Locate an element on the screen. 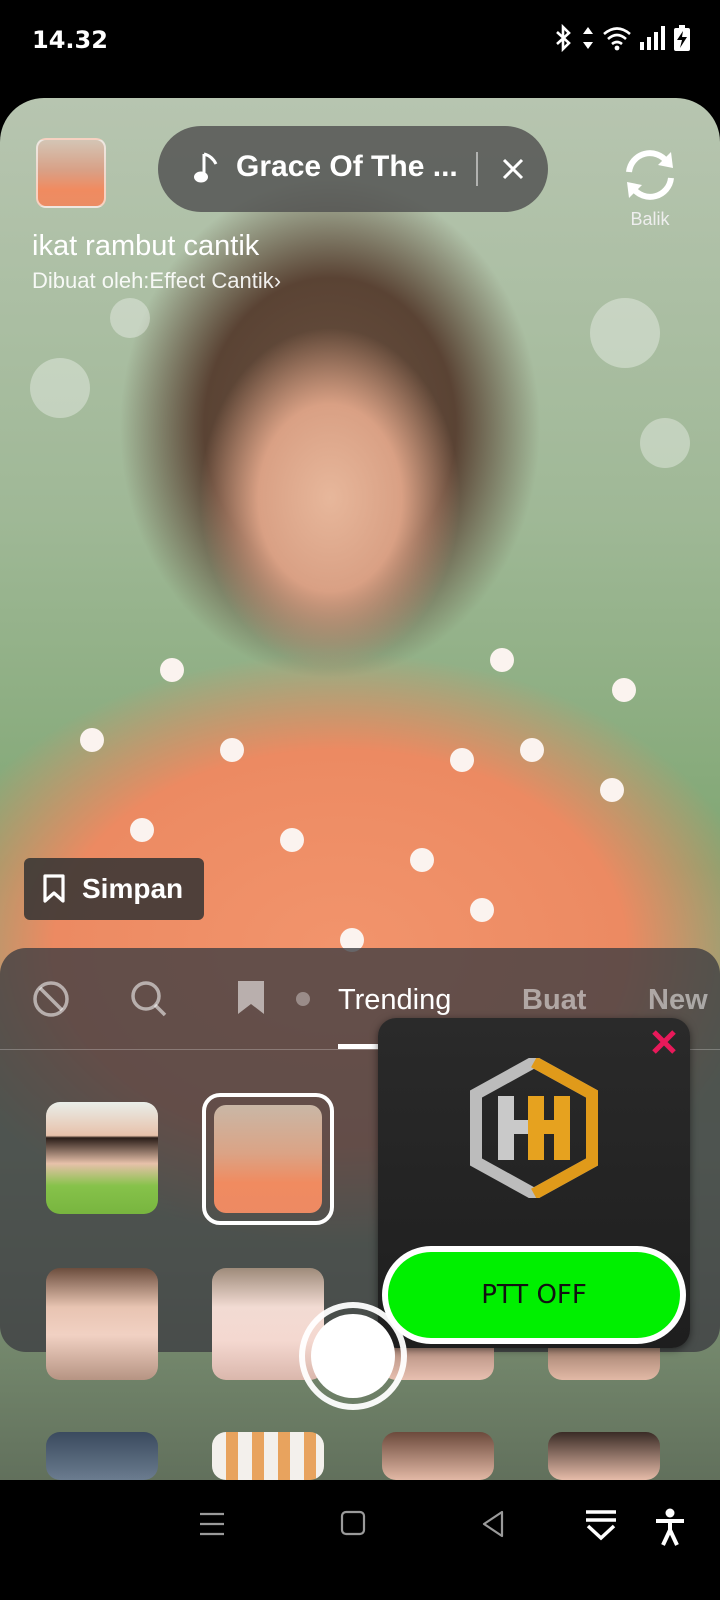  system-nav-bar is located at coordinates (360, 1540).